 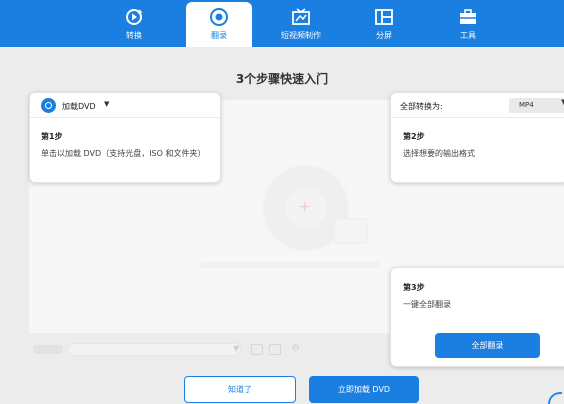 I want to click on tab-tools-label: 工具, so click(x=468, y=35).